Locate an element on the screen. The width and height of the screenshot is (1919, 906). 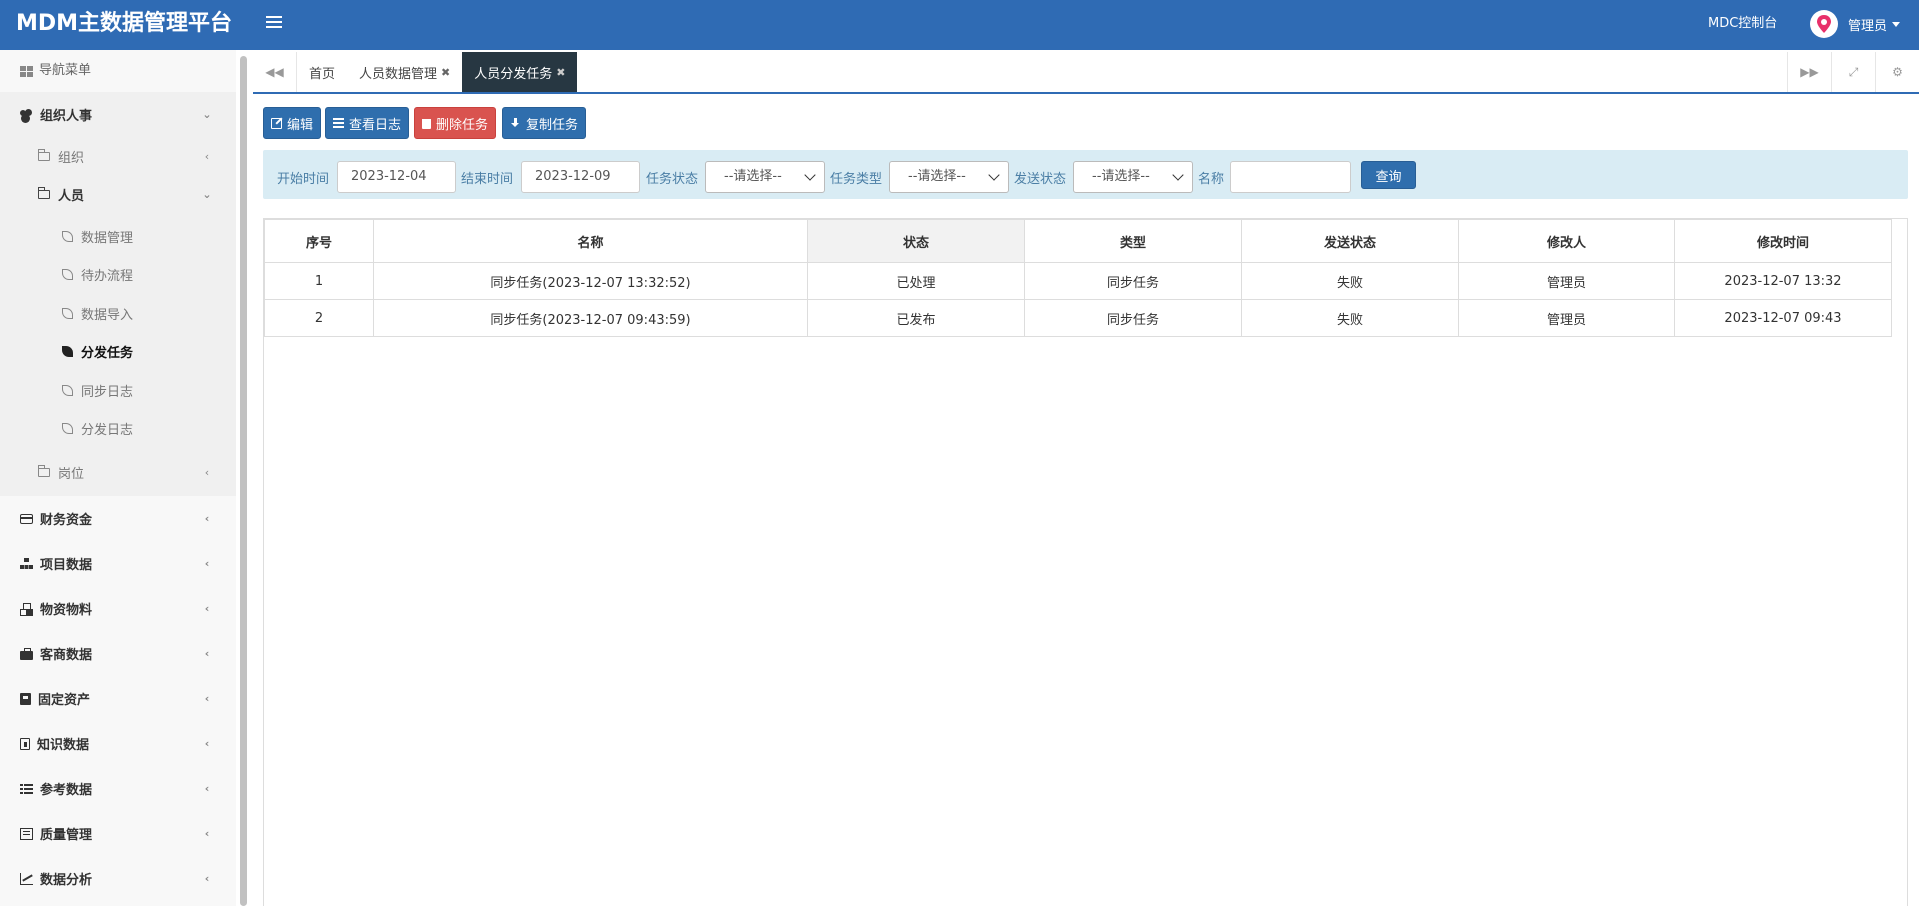
sidebar-item-org-hr: 组织人事 ⌄ is located at coordinates (118, 114).